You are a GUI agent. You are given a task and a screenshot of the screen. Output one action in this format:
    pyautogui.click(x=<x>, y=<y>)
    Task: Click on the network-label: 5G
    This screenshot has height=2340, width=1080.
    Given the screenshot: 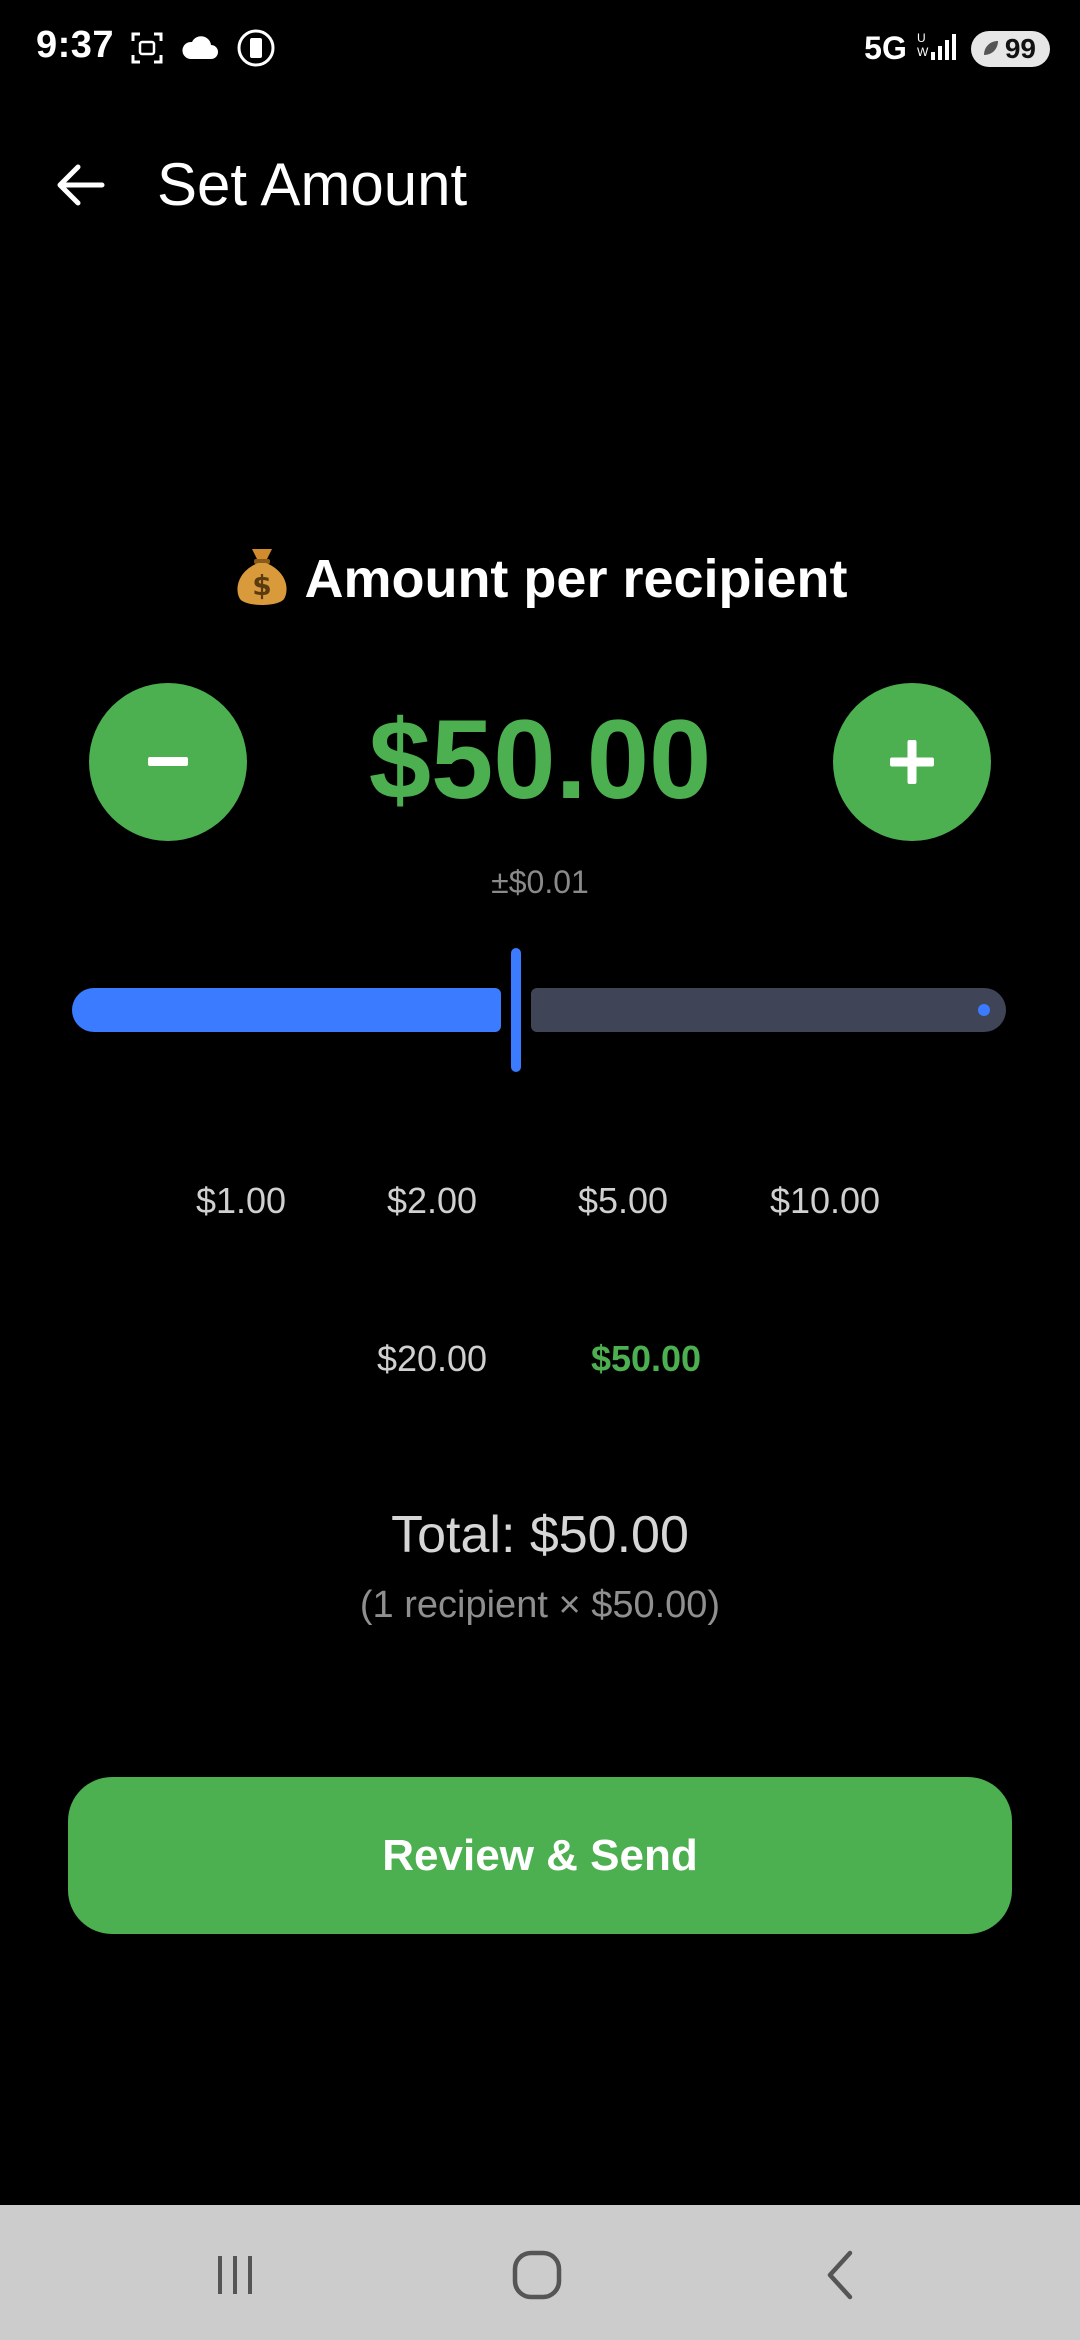 What is the action you would take?
    pyautogui.click(x=885, y=48)
    